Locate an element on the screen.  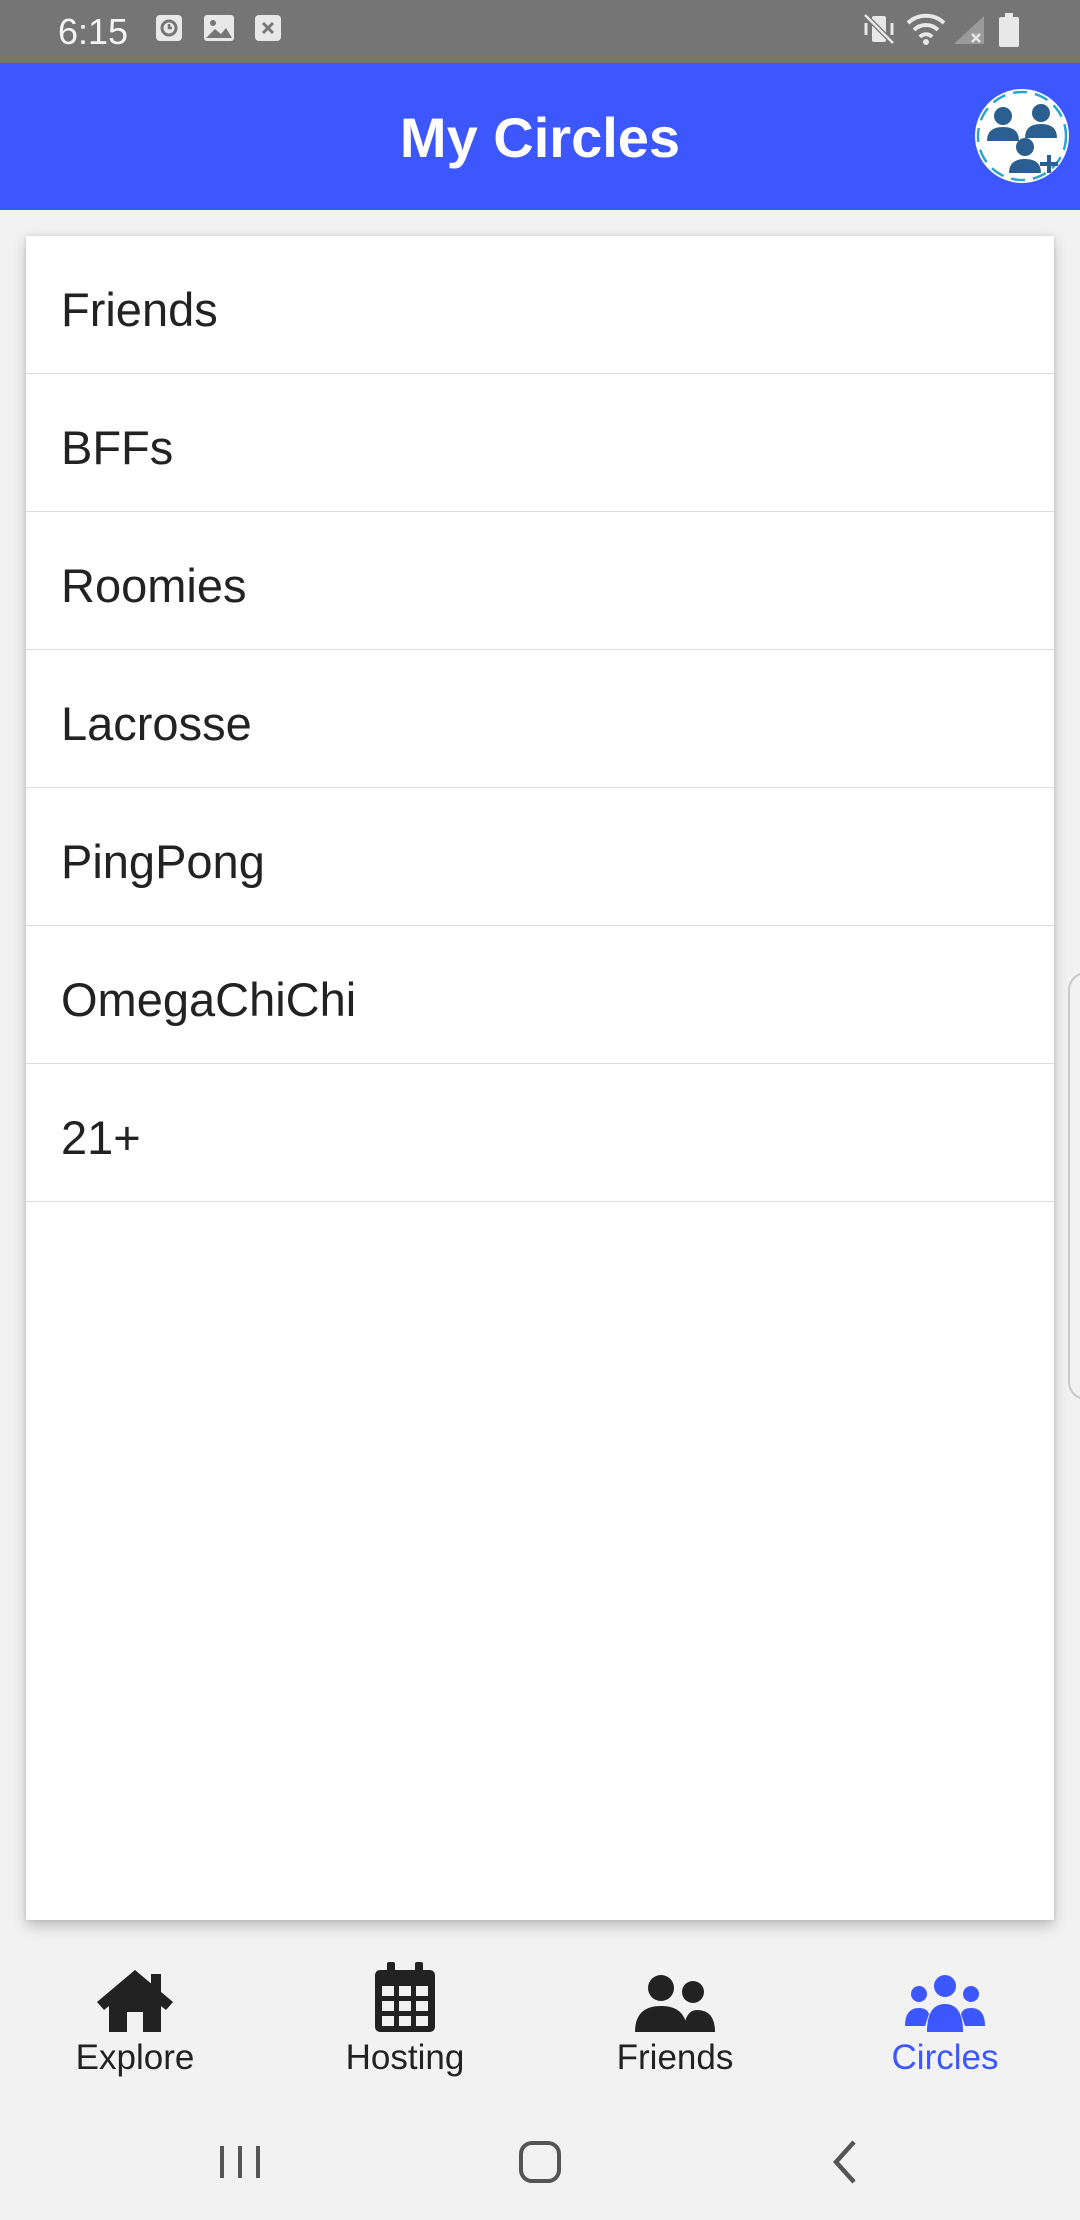
nav-hosting: Hosting is located at coordinates (405, 2024).